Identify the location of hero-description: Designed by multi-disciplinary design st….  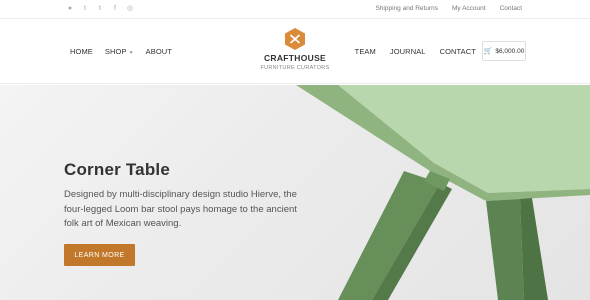
(180, 209).